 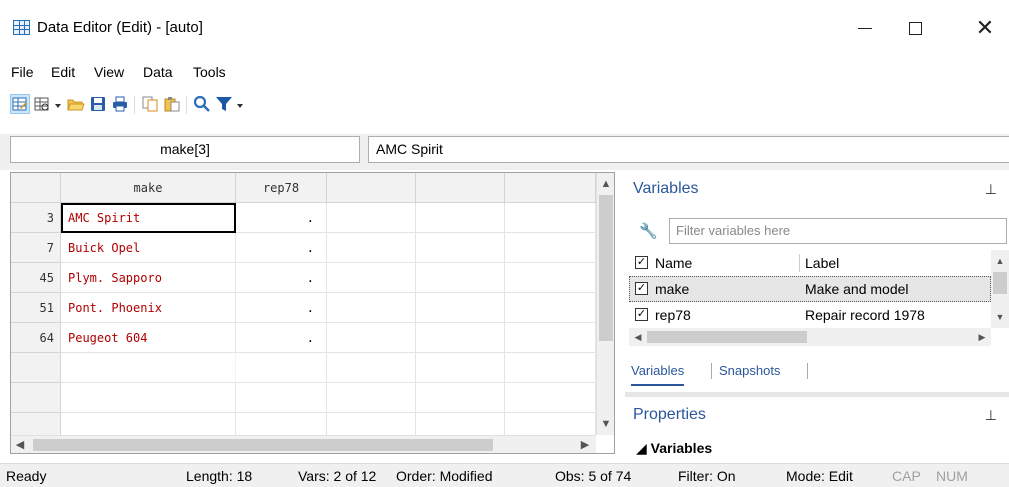 What do you see at coordinates (158, 72) in the screenshot?
I see `menu-data: Data` at bounding box center [158, 72].